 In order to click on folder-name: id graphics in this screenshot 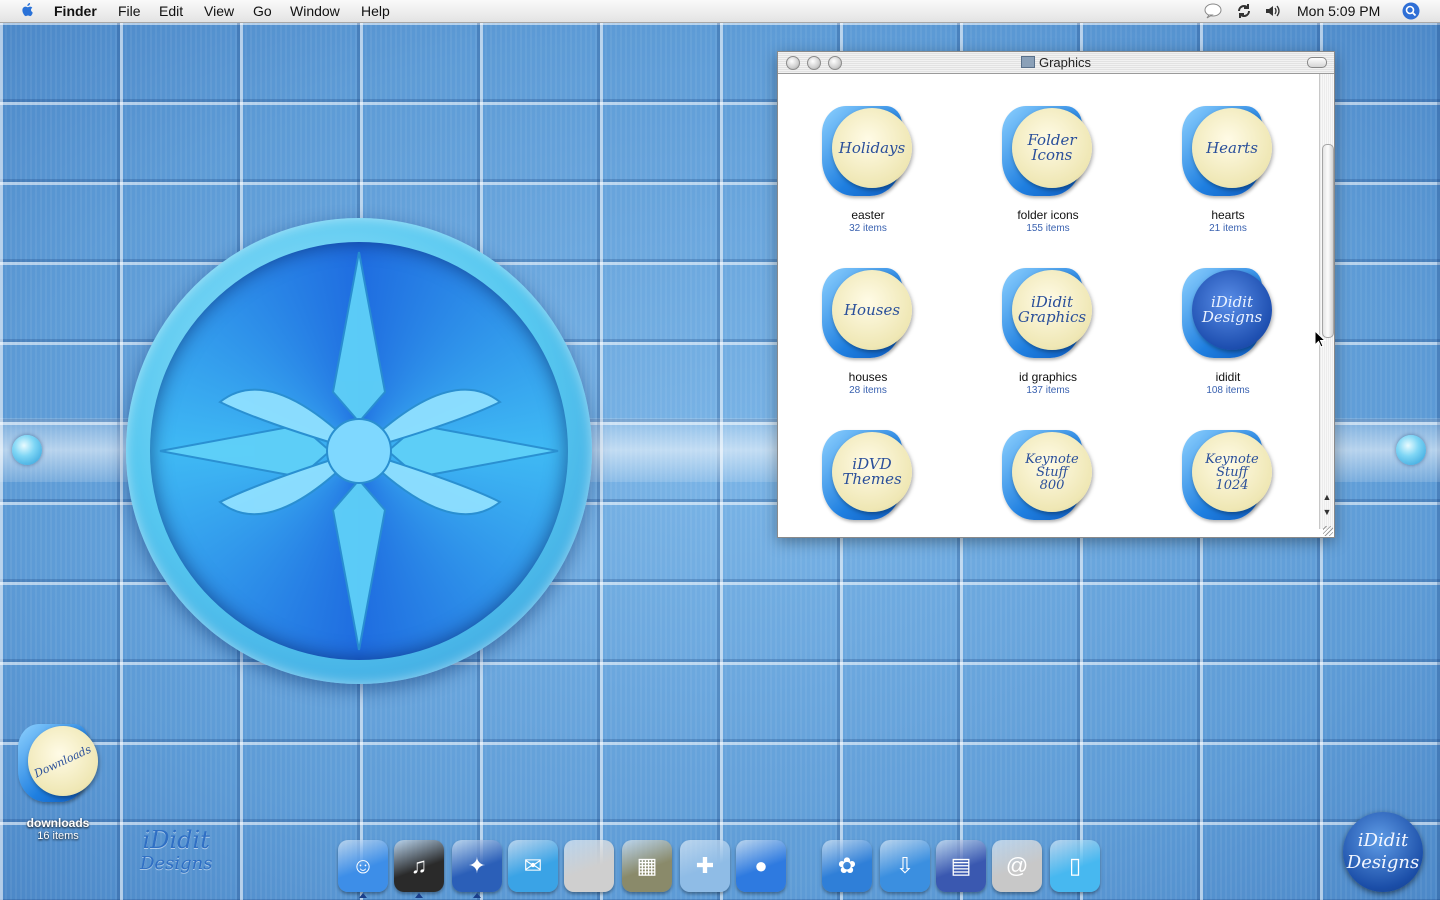, I will do `click(1048, 377)`.